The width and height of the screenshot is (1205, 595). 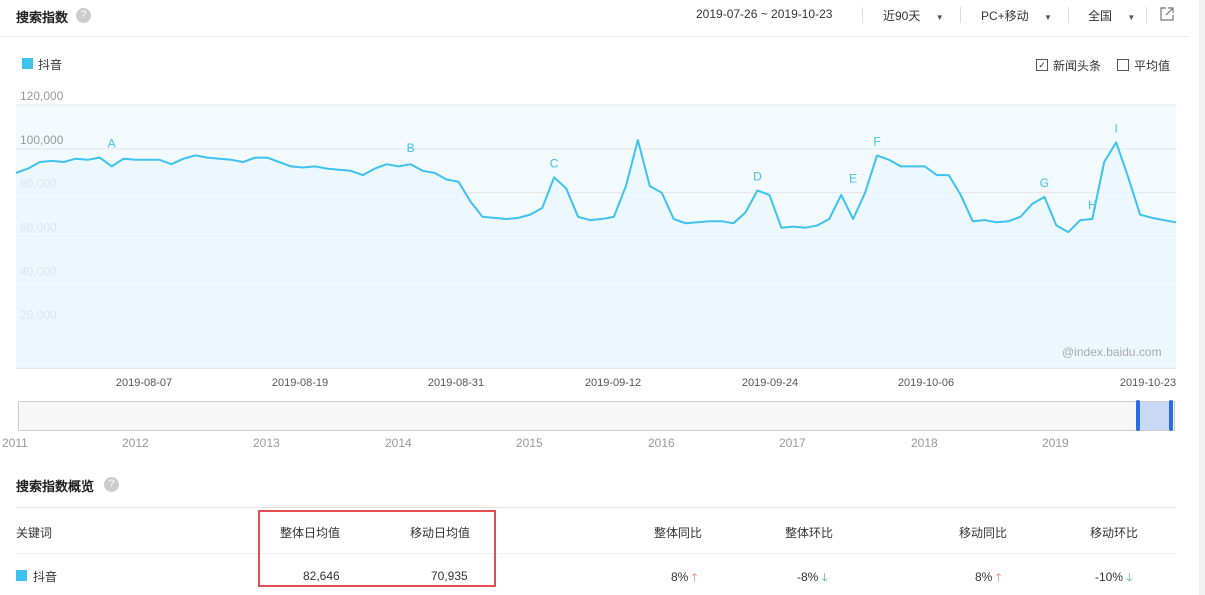 I want to click on timeline-slider, so click(x=596, y=416).